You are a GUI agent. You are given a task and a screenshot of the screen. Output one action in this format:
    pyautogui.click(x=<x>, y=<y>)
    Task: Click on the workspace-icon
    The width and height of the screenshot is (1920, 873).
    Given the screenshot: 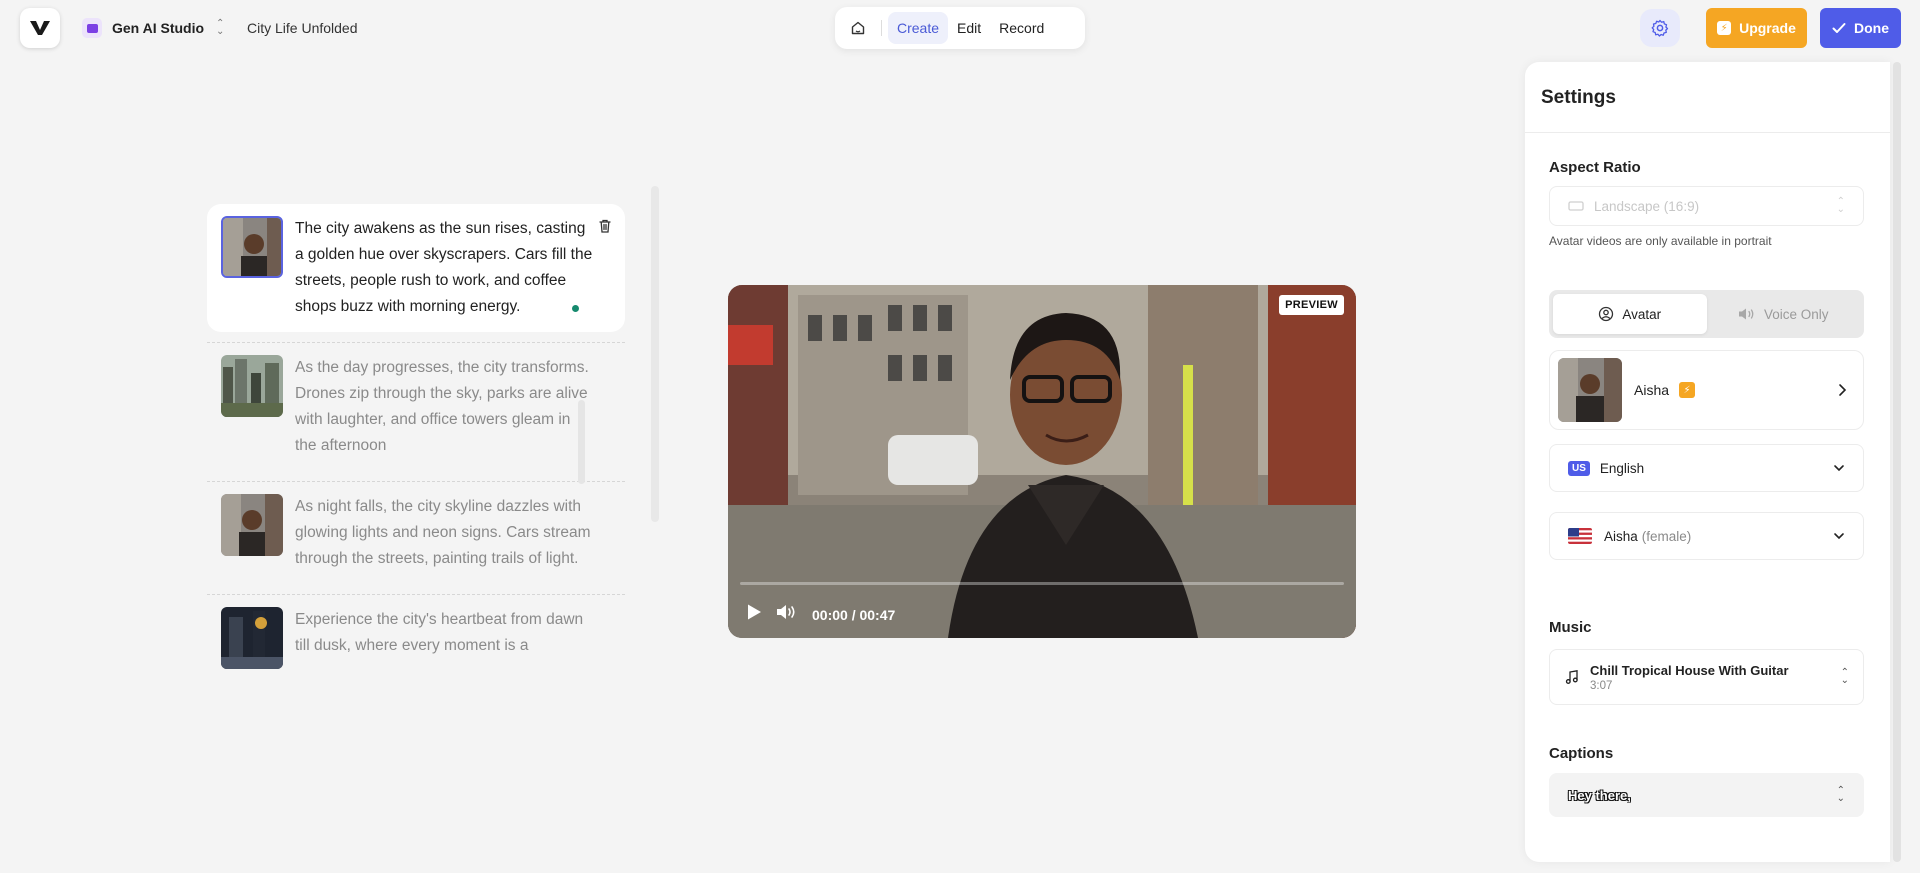 What is the action you would take?
    pyautogui.click(x=92, y=28)
    